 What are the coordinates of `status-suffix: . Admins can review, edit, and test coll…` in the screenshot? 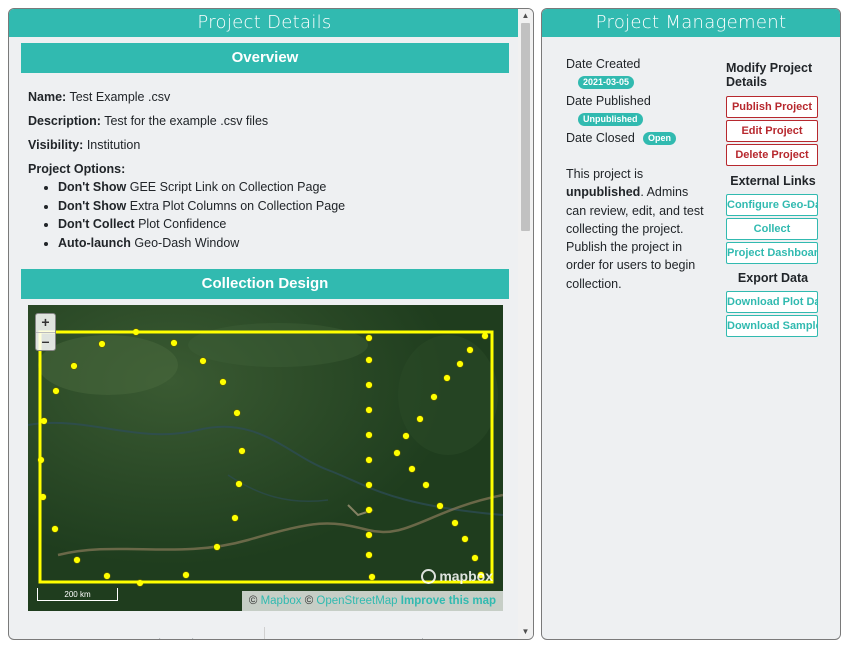 It's located at (635, 238).